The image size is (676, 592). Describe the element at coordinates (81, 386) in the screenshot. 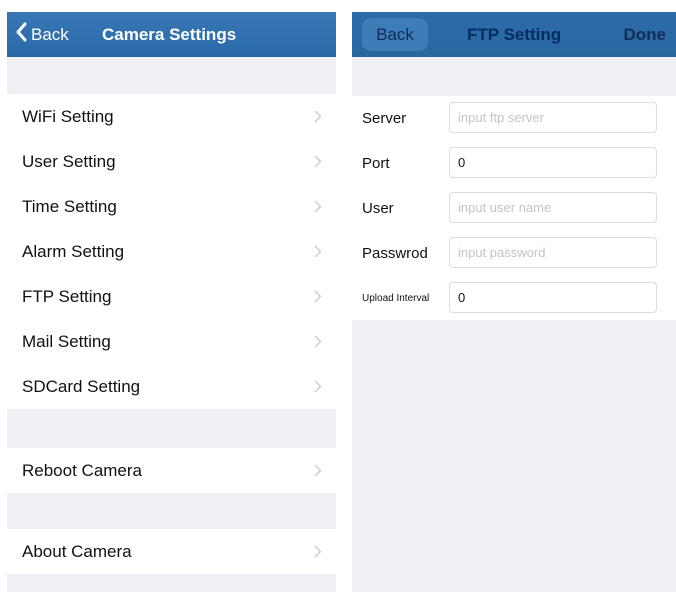

I see `settings-item-label: SDCard Setting` at that location.